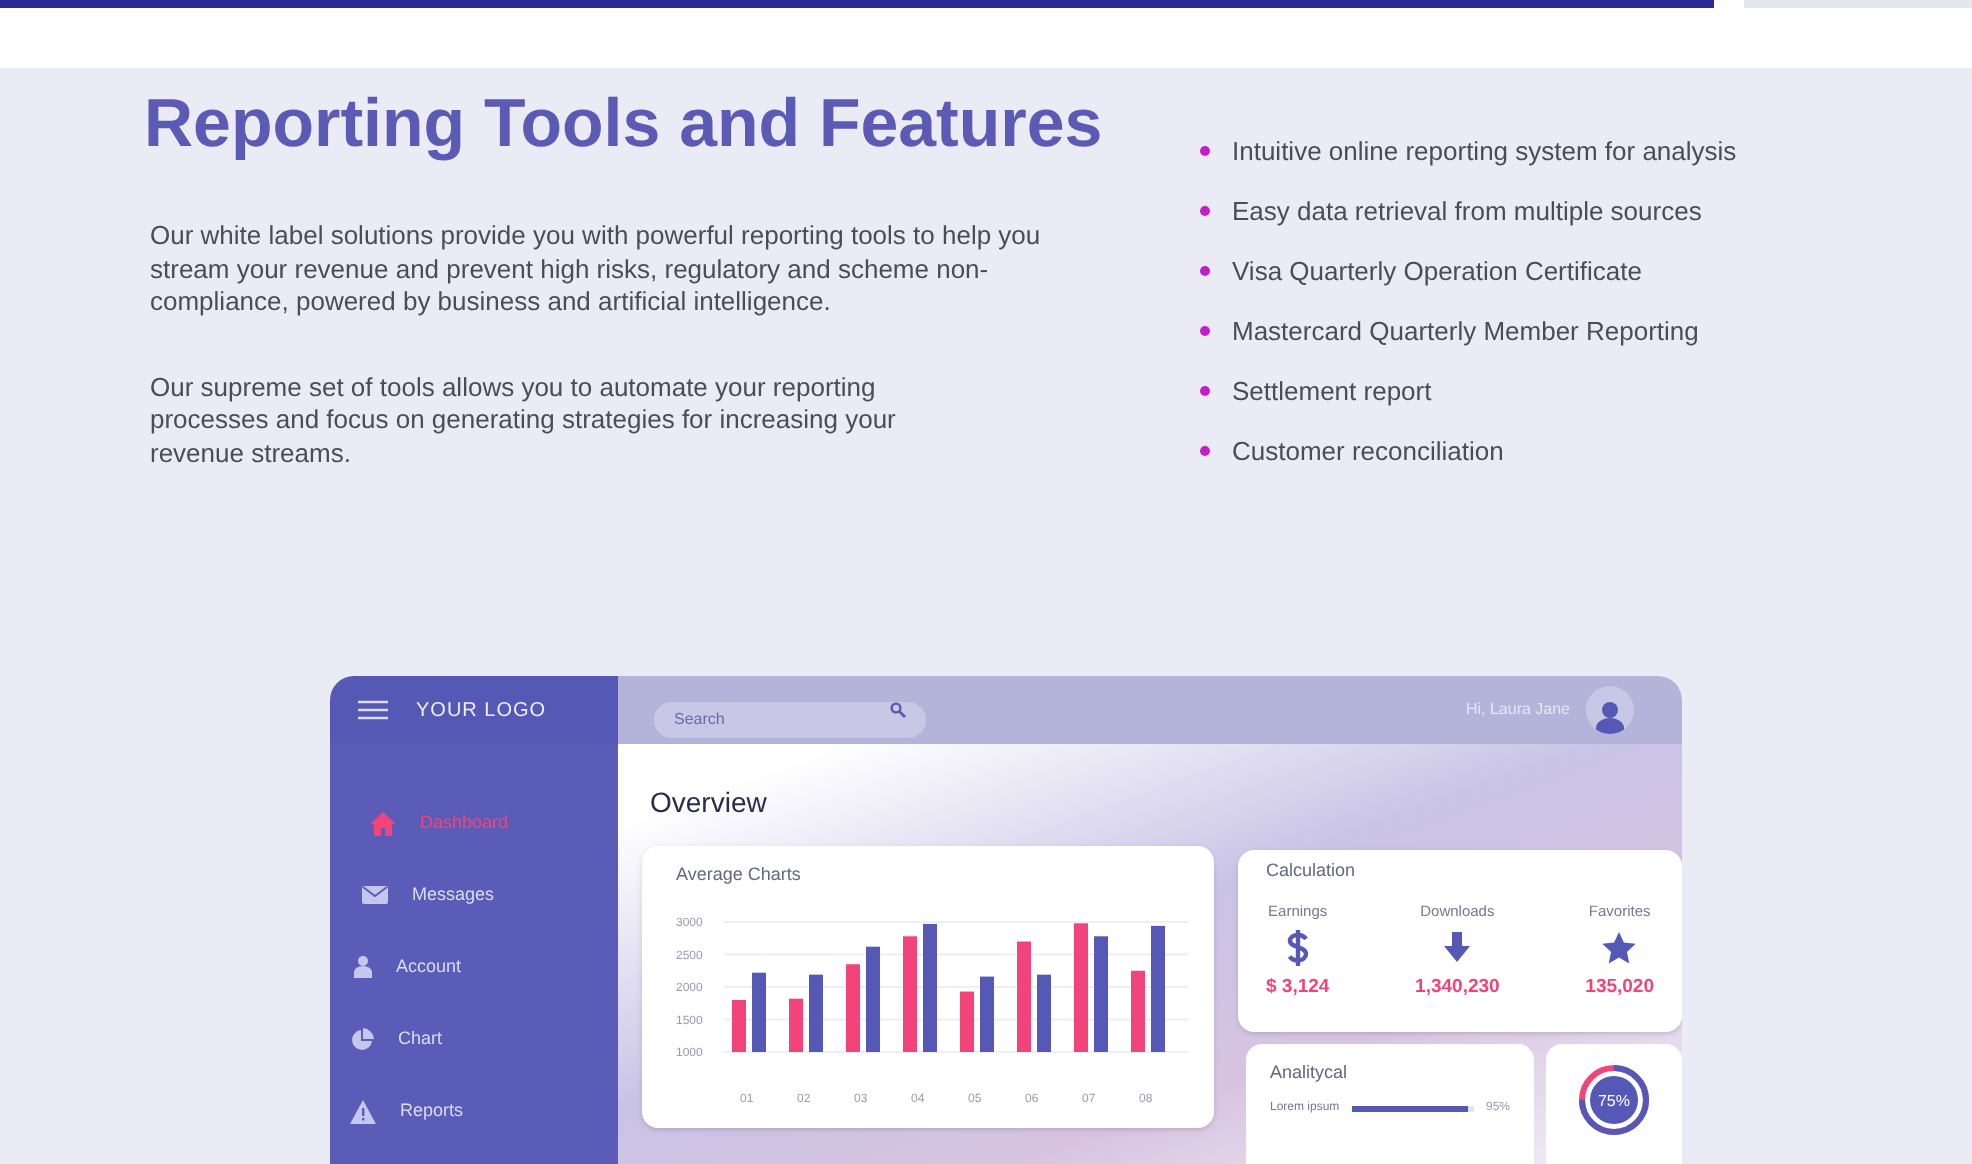 This screenshot has height=1164, width=1972. What do you see at coordinates (1610, 710) in the screenshot?
I see `avatar-icon` at bounding box center [1610, 710].